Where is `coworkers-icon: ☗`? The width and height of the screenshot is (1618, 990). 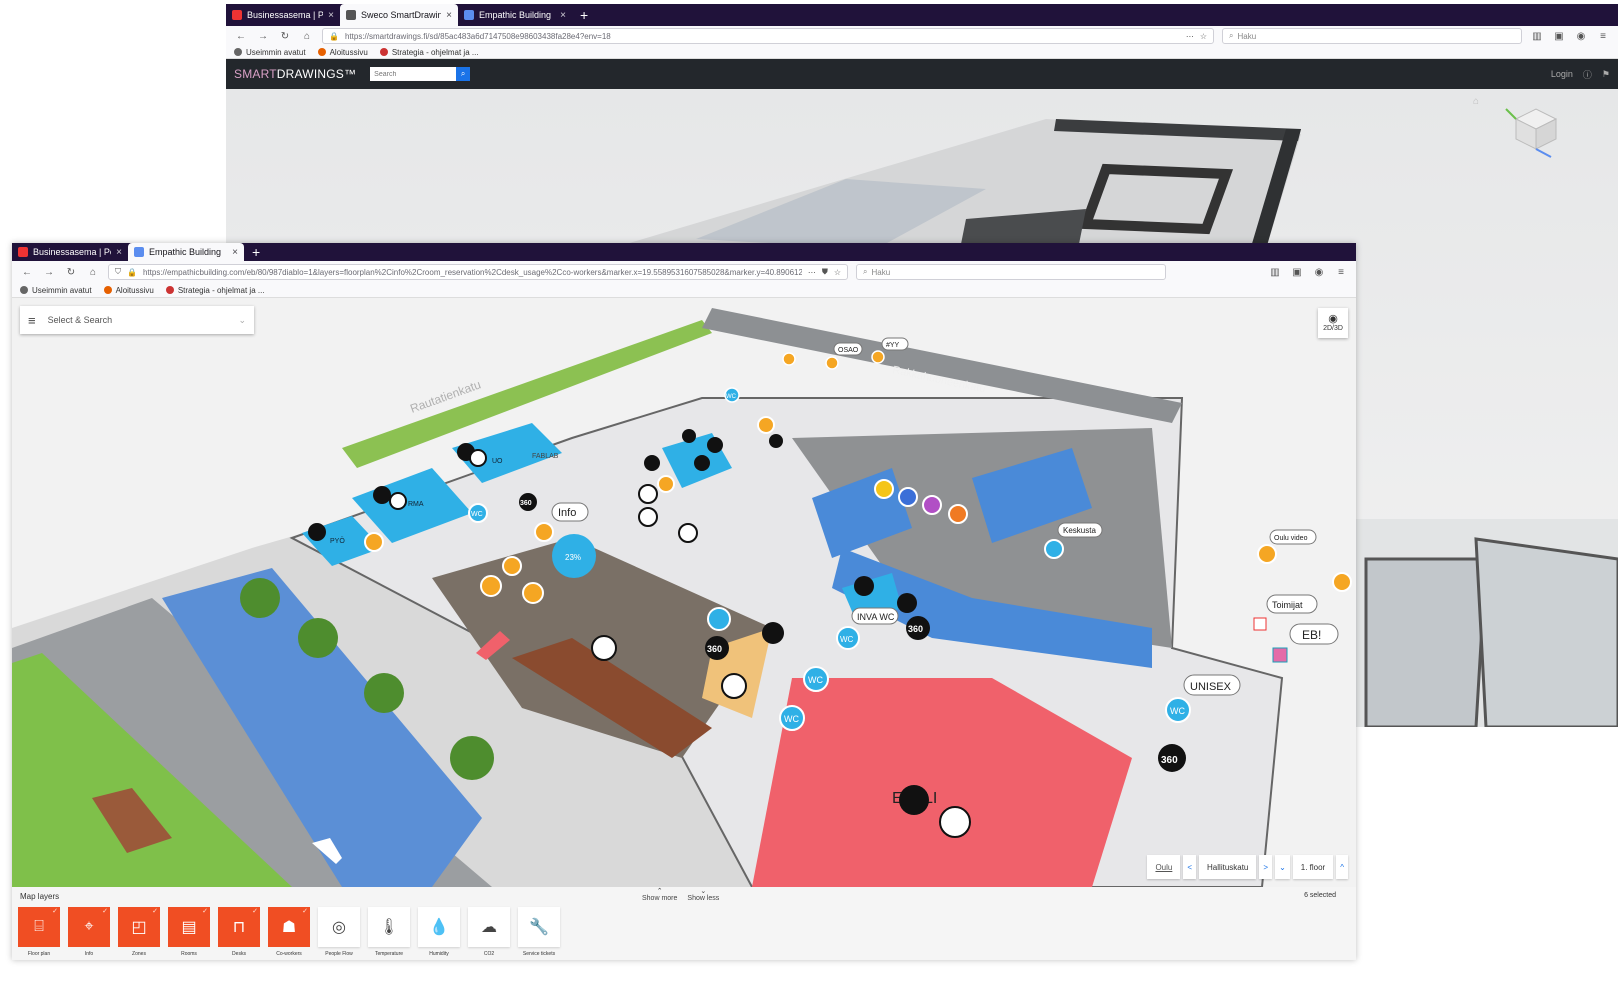 coworkers-icon: ☗ is located at coordinates (289, 927).